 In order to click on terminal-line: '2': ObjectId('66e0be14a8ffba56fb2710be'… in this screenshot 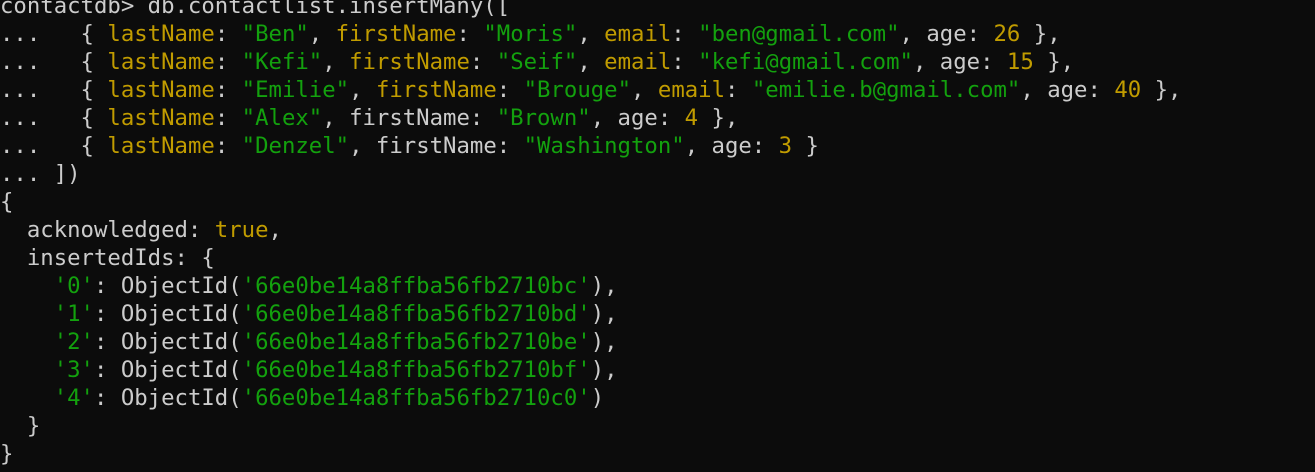, I will do `click(657, 342)`.